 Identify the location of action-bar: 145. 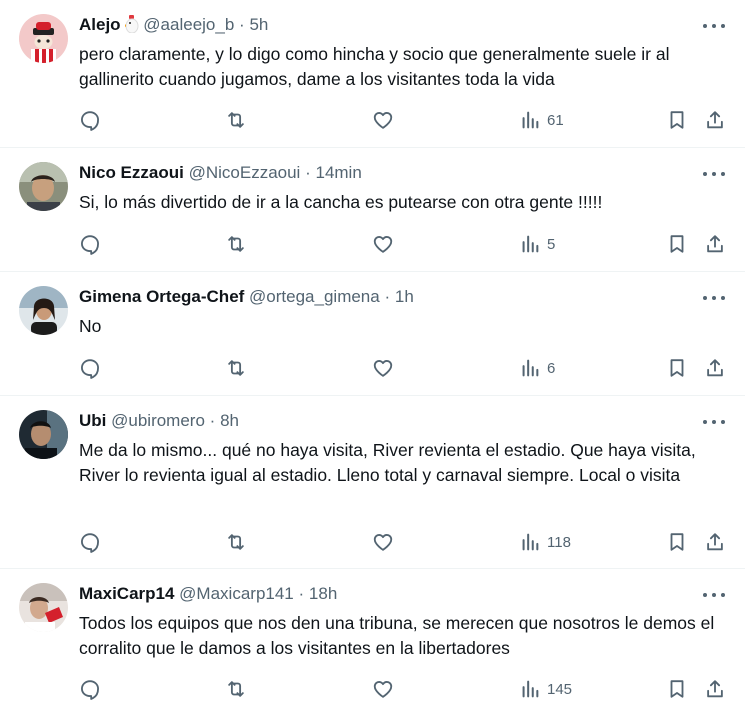
(405, 689).